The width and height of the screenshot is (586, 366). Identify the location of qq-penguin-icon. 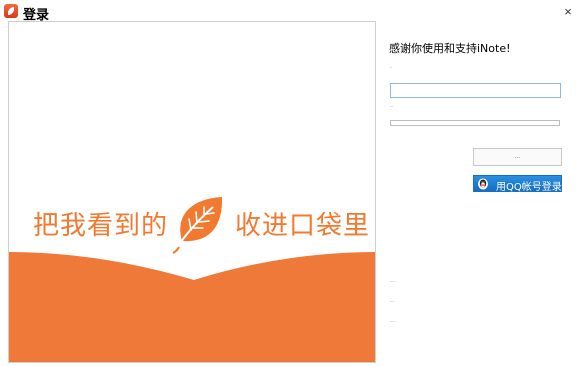
(483, 184).